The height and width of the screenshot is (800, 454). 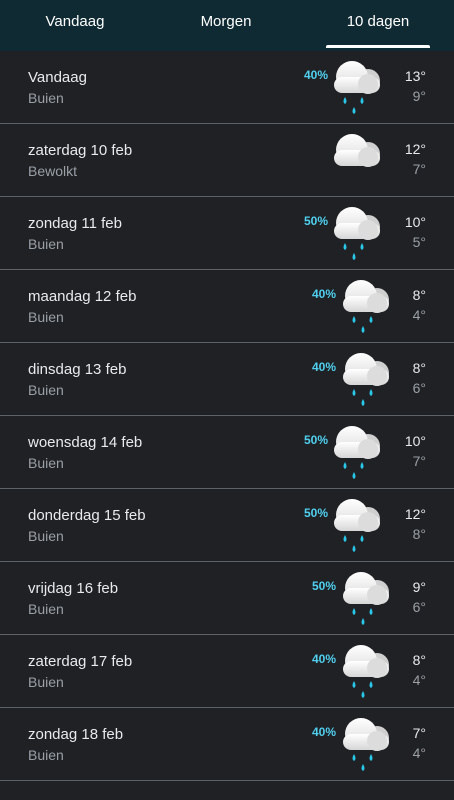 I want to click on high-temperature: 7°, so click(x=419, y=733).